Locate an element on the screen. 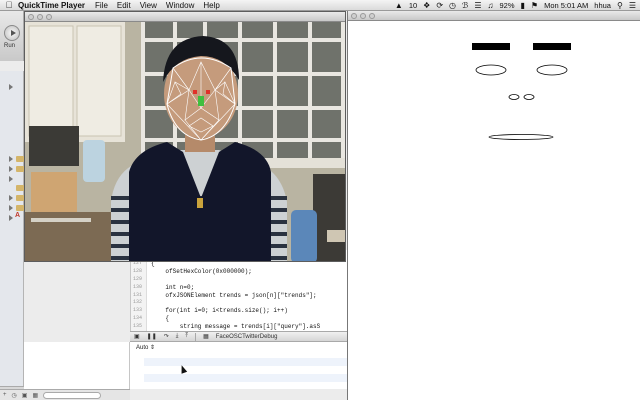  dropbox-icon: ❖ is located at coordinates (426, 5).